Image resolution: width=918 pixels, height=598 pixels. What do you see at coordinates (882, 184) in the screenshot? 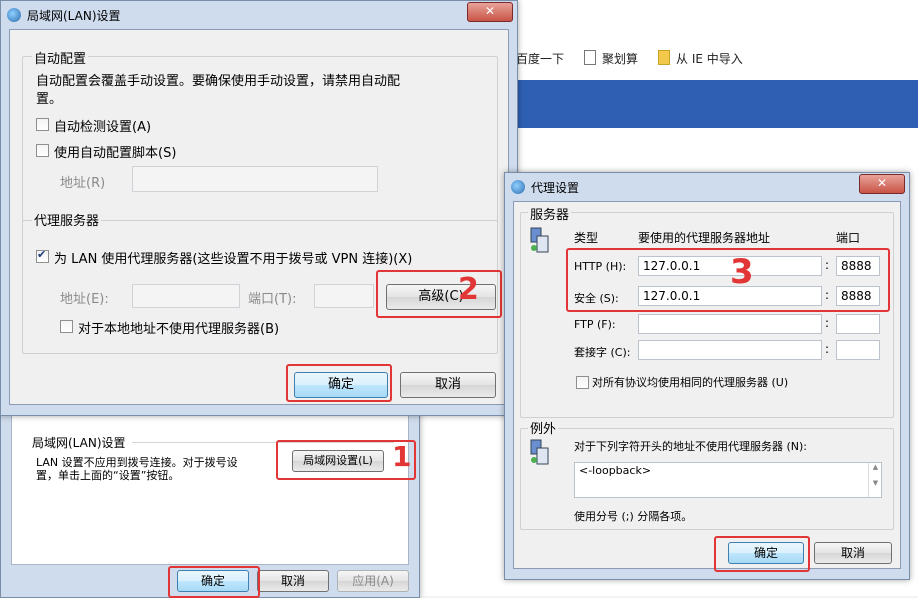
I see `proxy-dialog-close-button: ✕` at bounding box center [882, 184].